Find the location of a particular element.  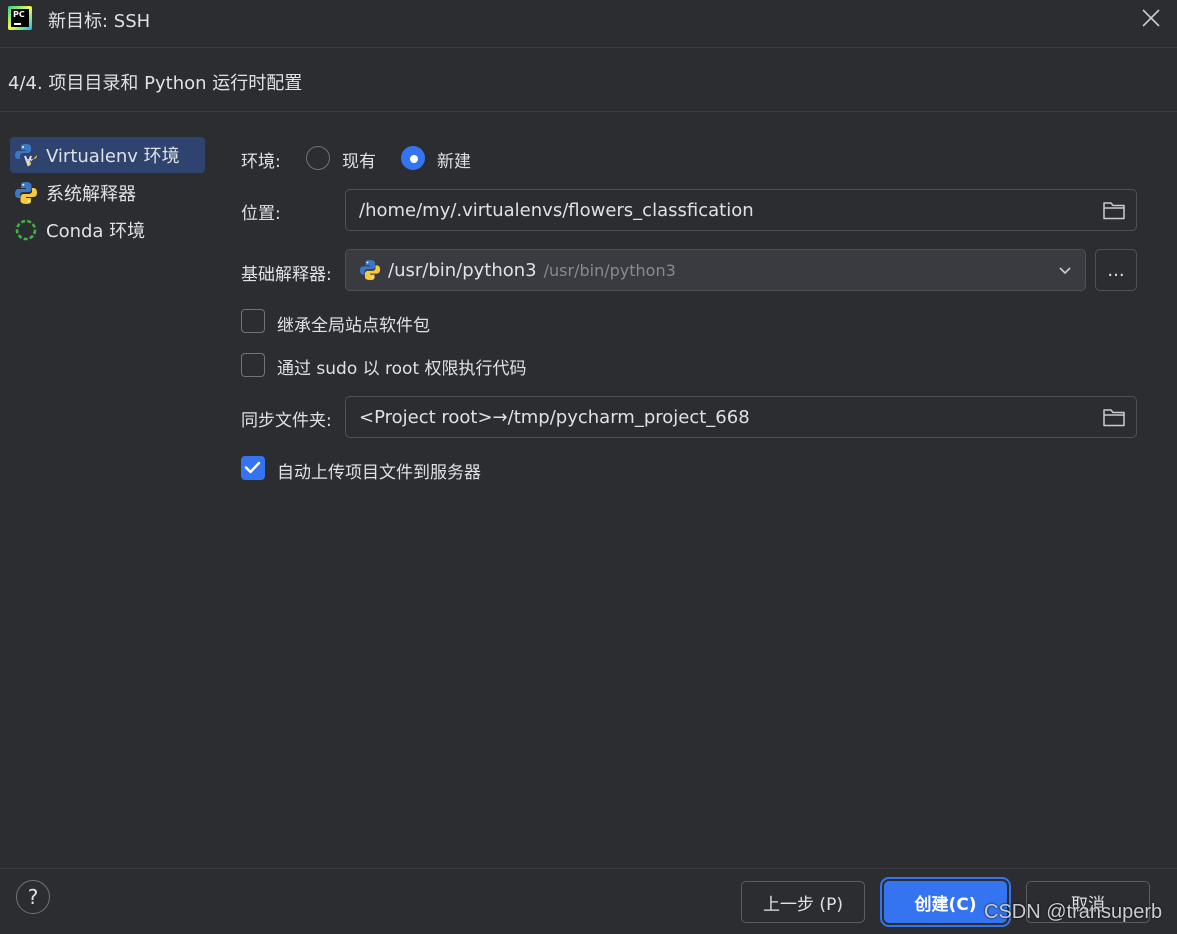

sync-folders-input: <Project root>→/tmp/pycharm_project_668 is located at coordinates (741, 417).